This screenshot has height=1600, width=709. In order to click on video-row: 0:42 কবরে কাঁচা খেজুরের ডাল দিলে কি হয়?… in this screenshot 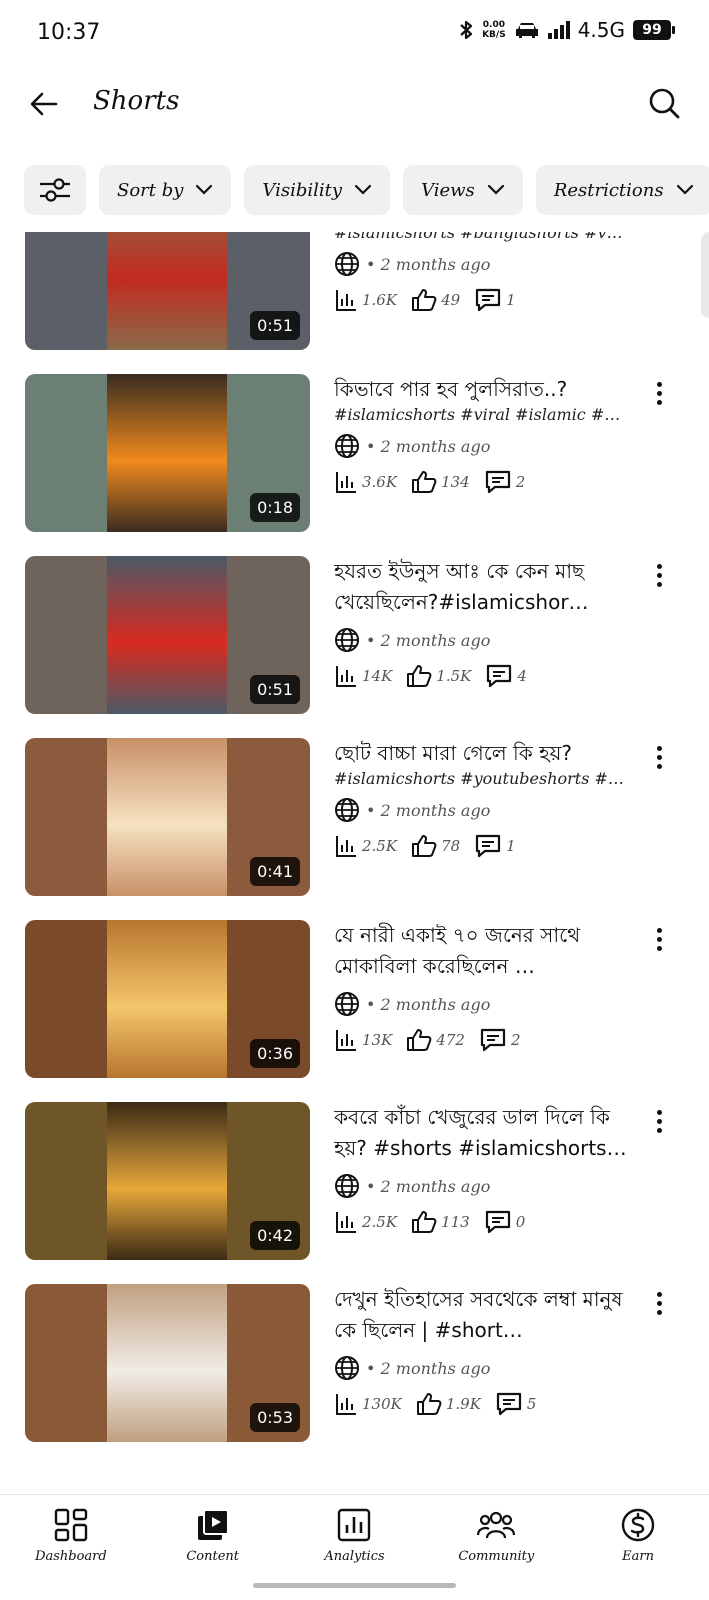, I will do `click(354, 1181)`.